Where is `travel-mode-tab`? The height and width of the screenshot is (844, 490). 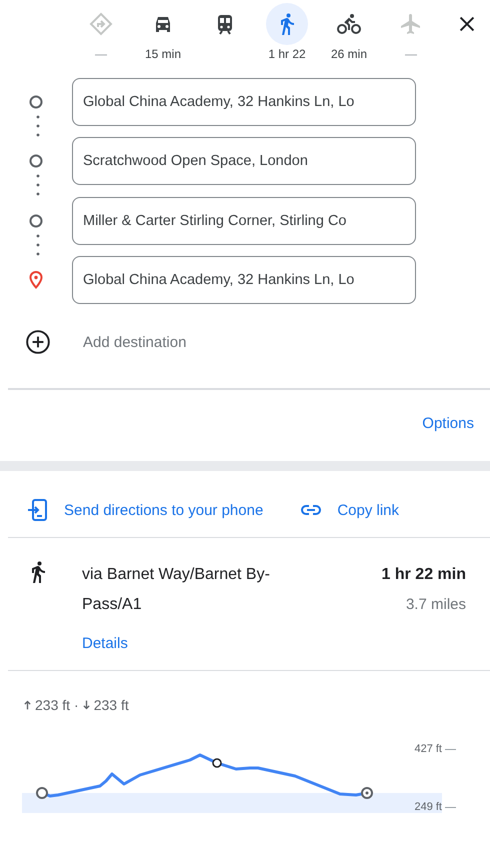 travel-mode-tab is located at coordinates (287, 24).